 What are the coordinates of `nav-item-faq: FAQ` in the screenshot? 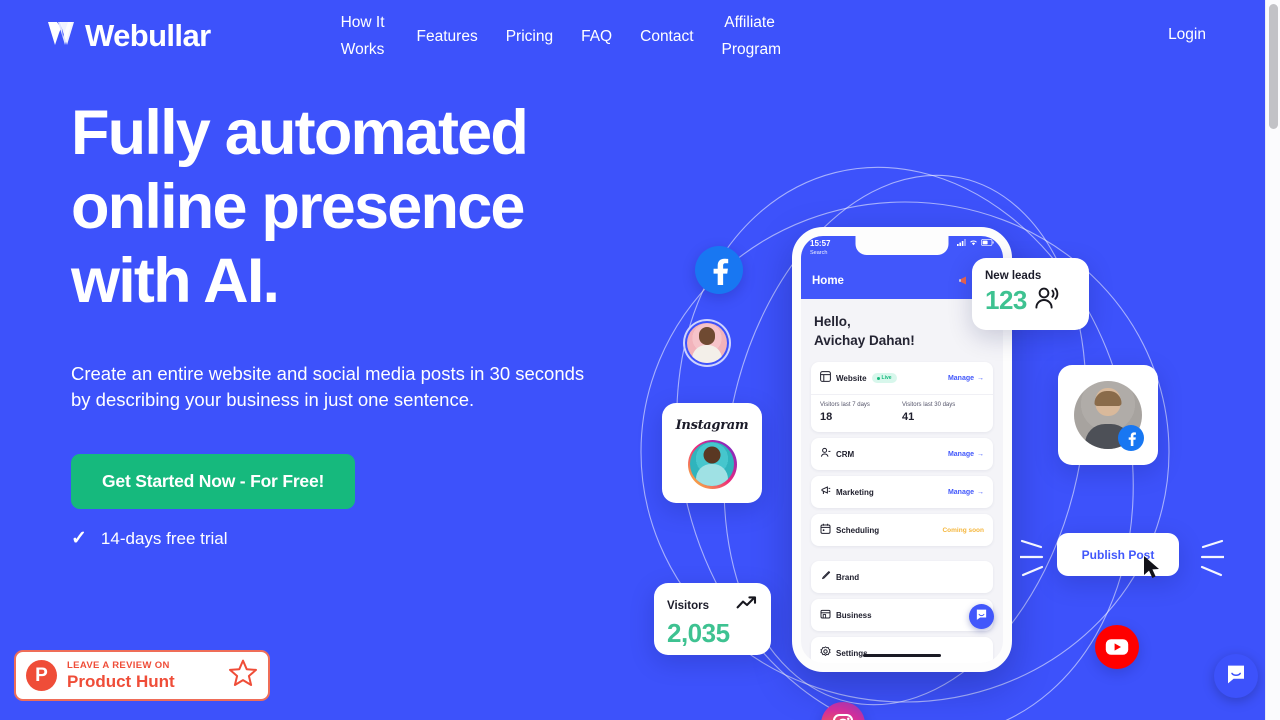 It's located at (596, 36).